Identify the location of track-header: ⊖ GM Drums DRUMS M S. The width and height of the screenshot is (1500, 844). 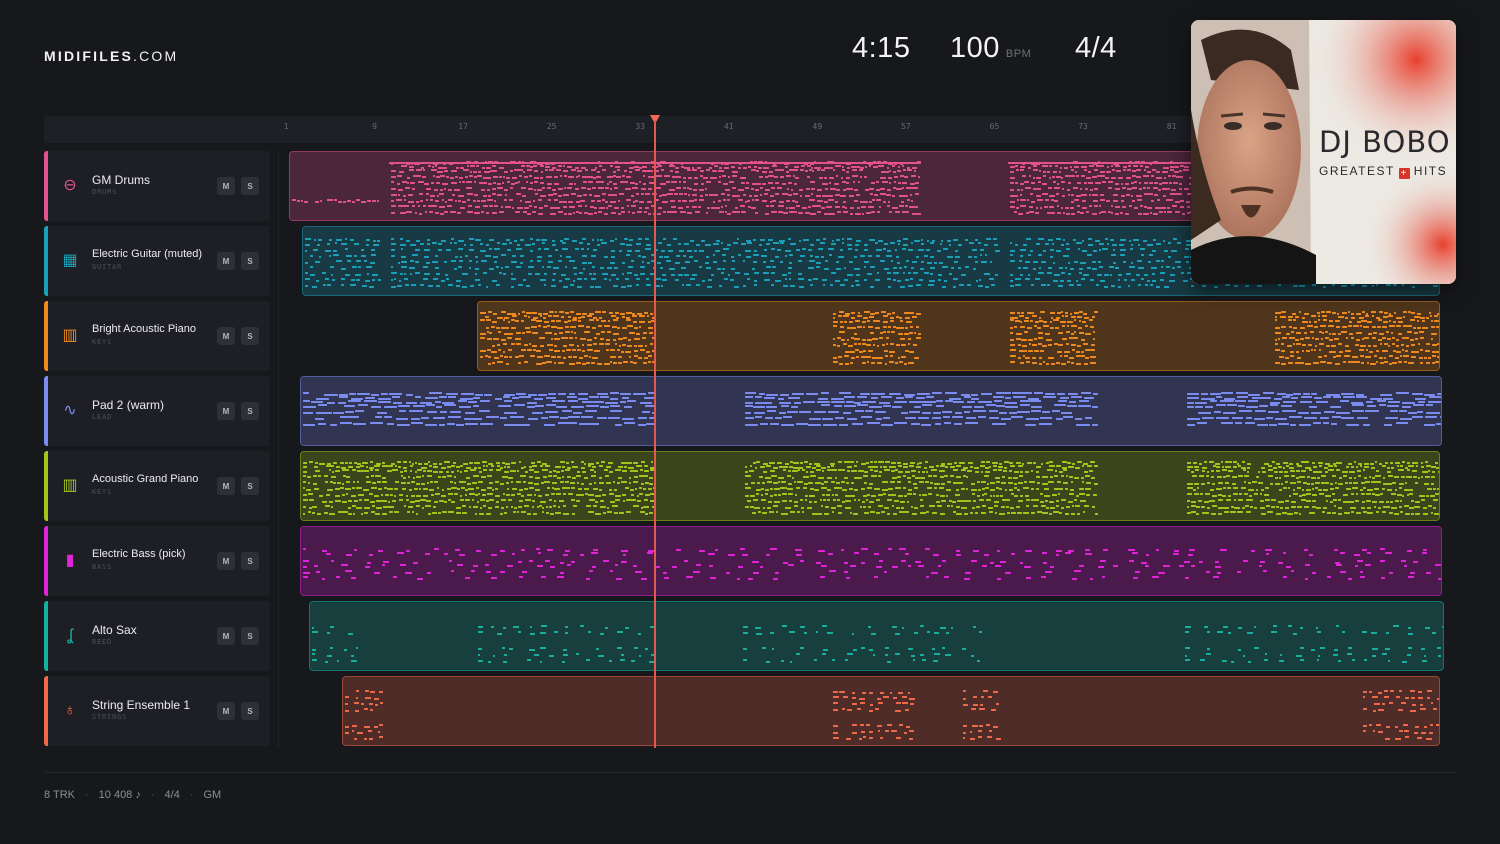
(157, 186).